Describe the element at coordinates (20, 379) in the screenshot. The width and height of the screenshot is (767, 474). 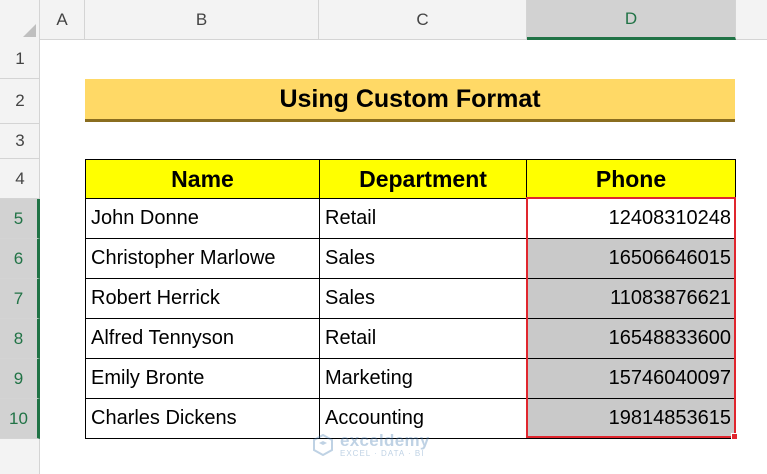
I see `row-header-9: 9` at that location.